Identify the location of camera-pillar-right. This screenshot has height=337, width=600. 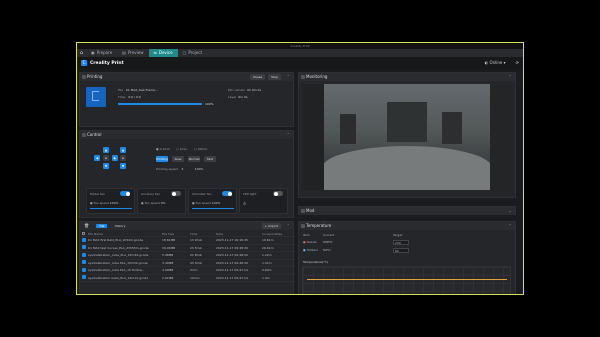
(452, 128).